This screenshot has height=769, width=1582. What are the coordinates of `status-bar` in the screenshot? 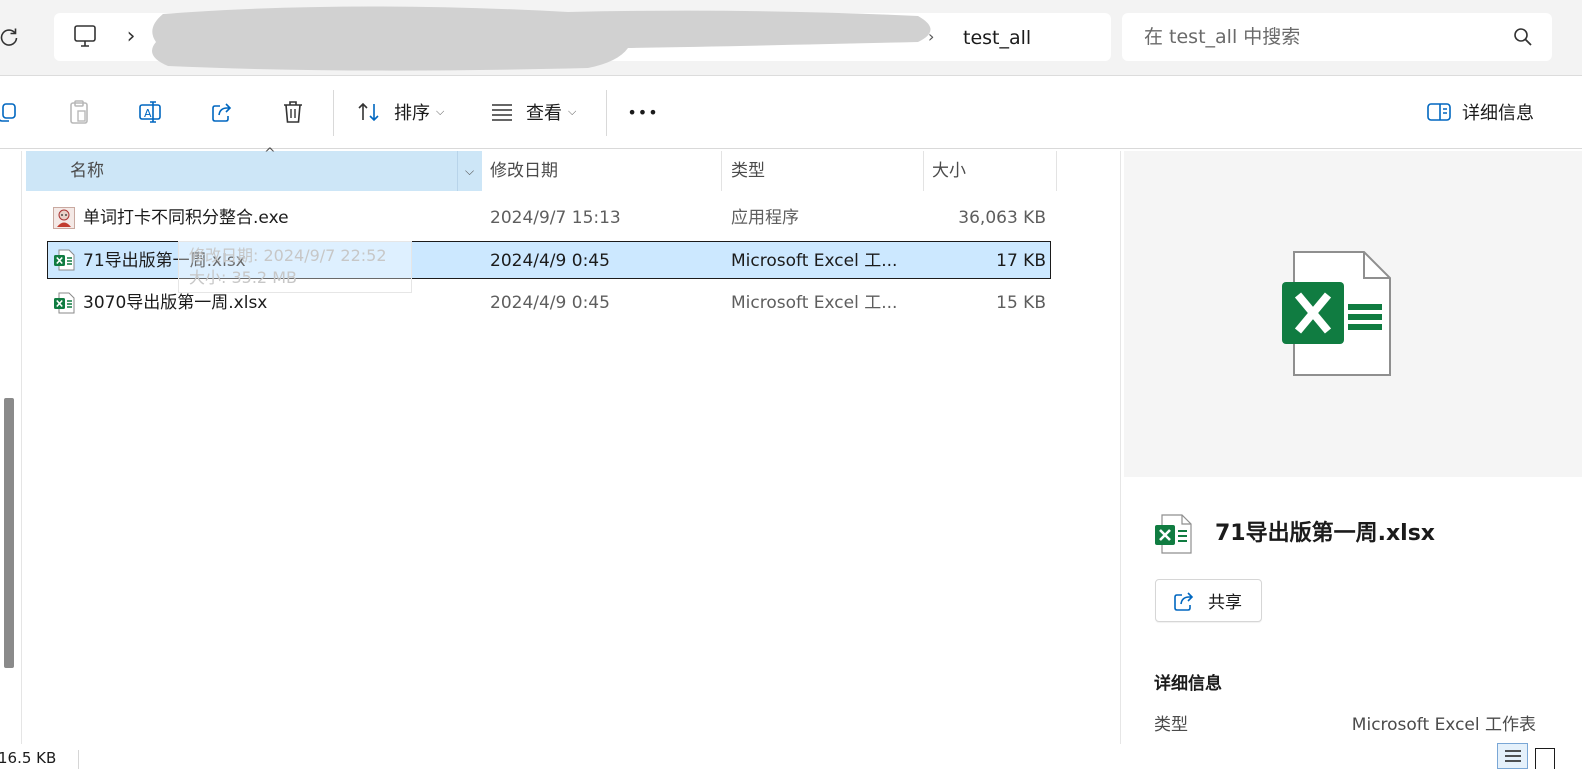 It's located at (791, 756).